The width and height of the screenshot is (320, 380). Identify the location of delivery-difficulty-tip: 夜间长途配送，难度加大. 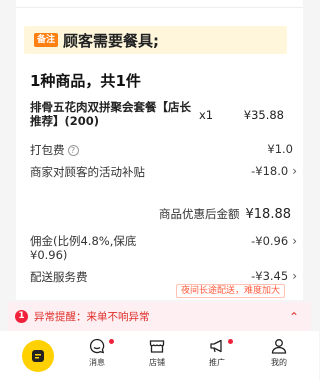
(230, 291).